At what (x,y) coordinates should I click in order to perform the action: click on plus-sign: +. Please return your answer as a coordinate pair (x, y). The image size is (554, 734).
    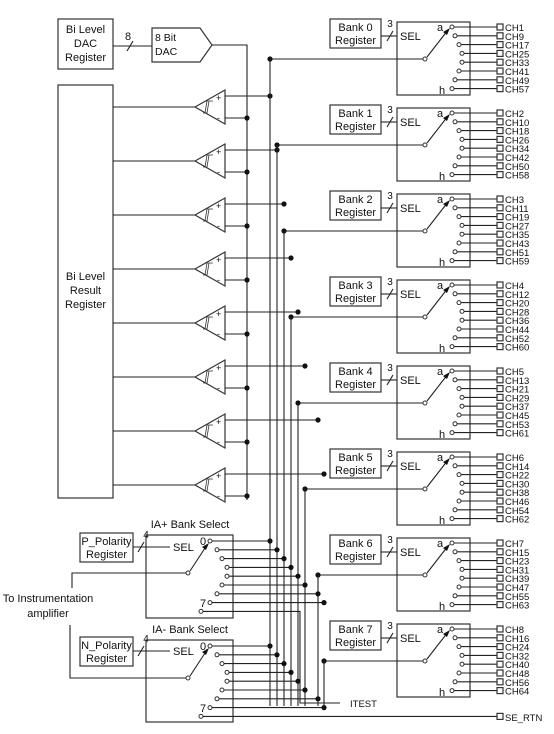
    Looking at the image, I should click on (218, 206).